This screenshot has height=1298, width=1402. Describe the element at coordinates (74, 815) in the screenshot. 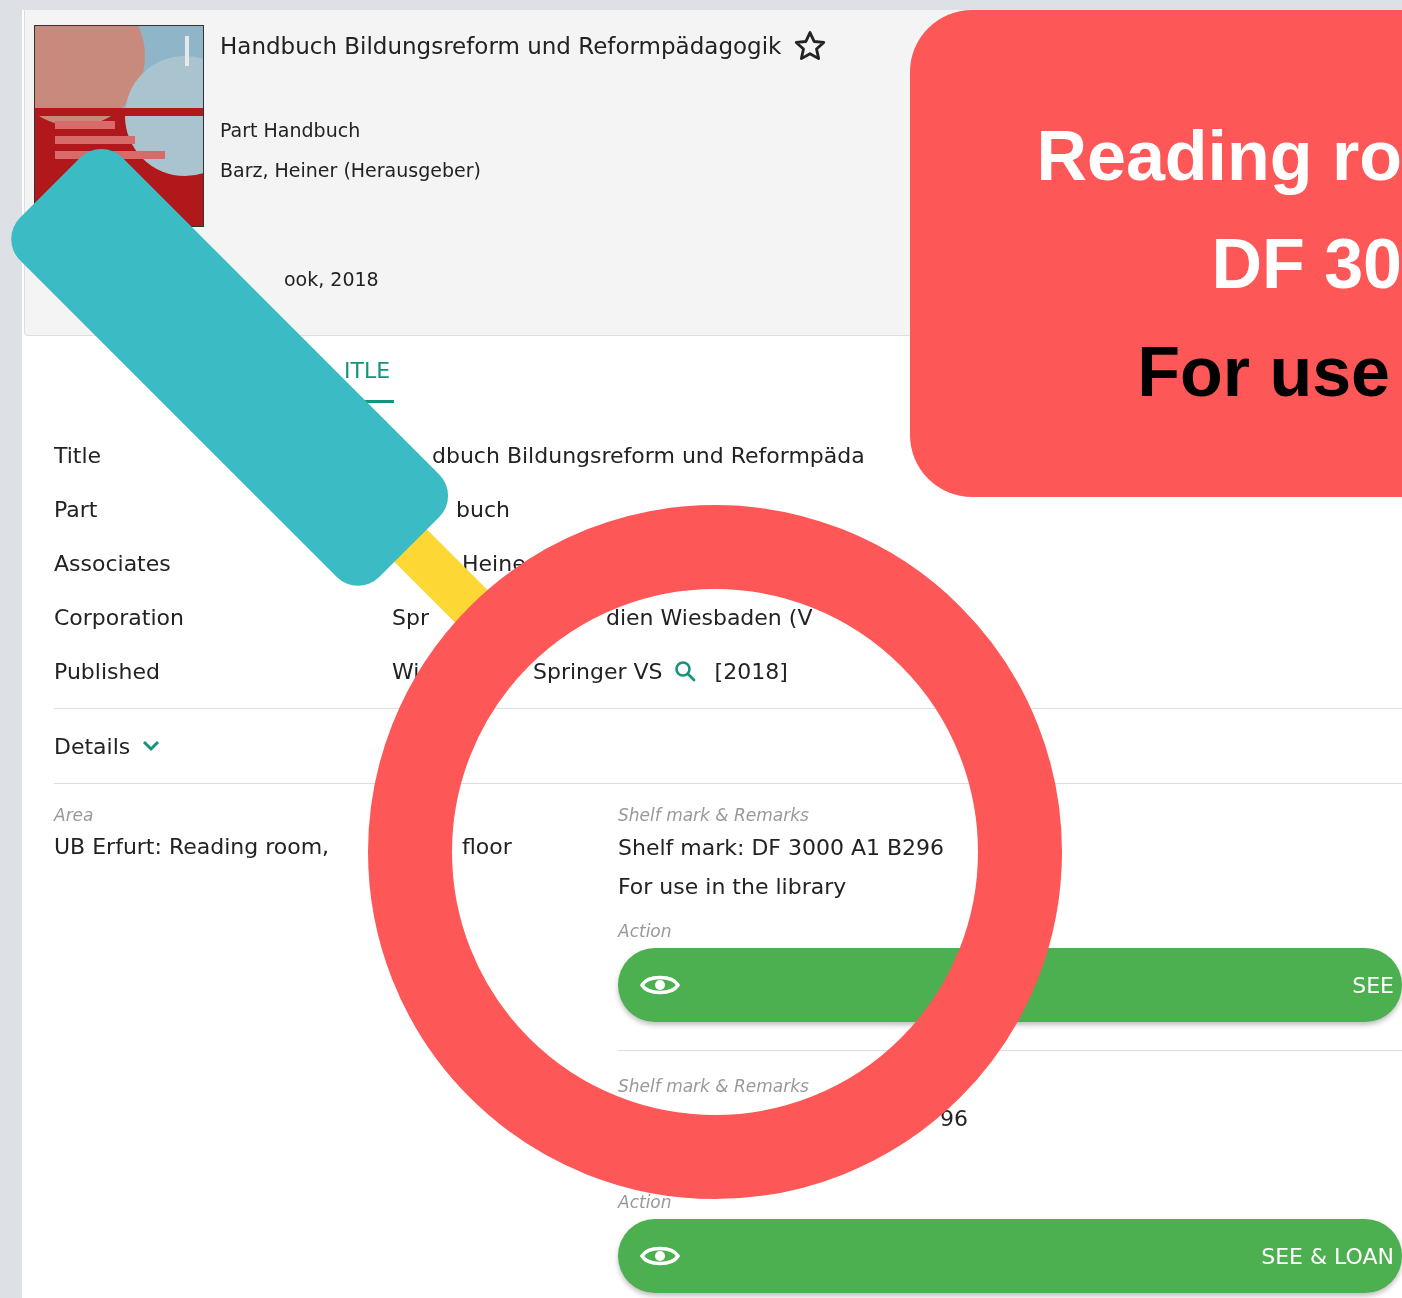

I see `area-label: Area` at that location.